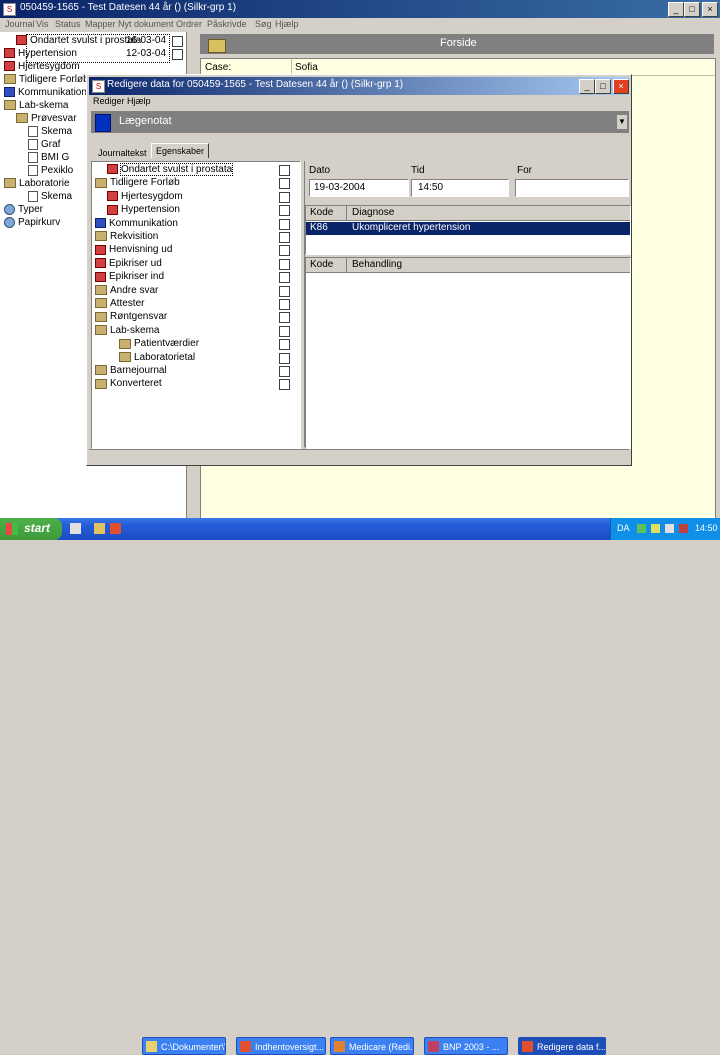 The width and height of the screenshot is (720, 1055). I want to click on menu-mapper: Mapper, so click(100, 24).